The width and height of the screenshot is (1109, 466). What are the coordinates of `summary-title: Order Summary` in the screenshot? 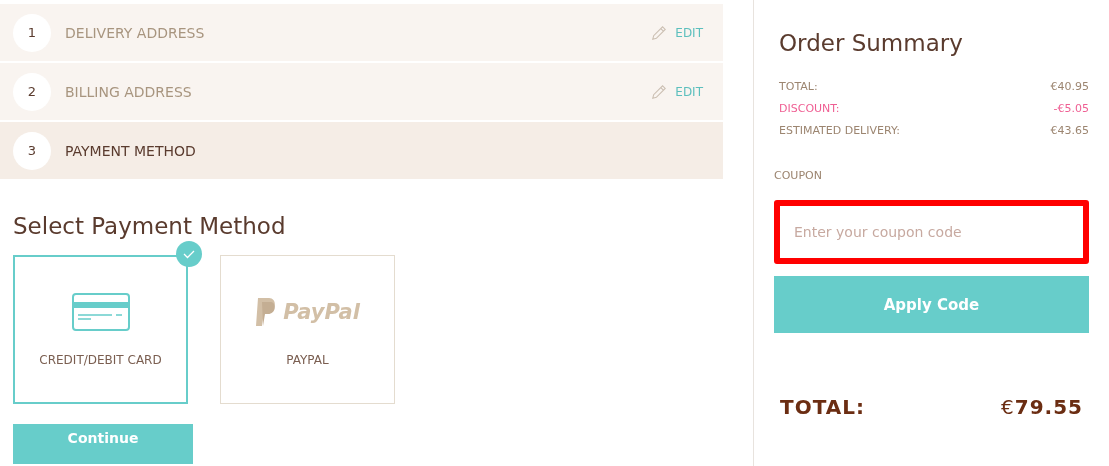 It's located at (871, 43).